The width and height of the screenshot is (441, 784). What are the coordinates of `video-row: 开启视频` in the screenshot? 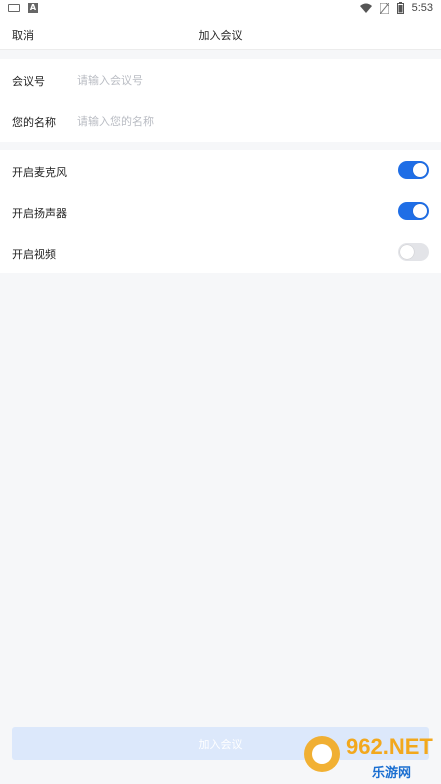 It's located at (220, 252).